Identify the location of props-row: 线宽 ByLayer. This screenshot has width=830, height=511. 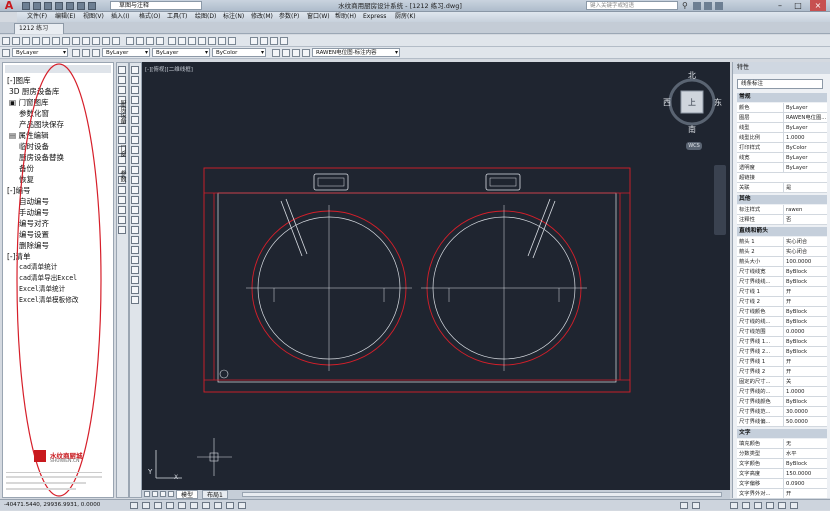
(782, 158).